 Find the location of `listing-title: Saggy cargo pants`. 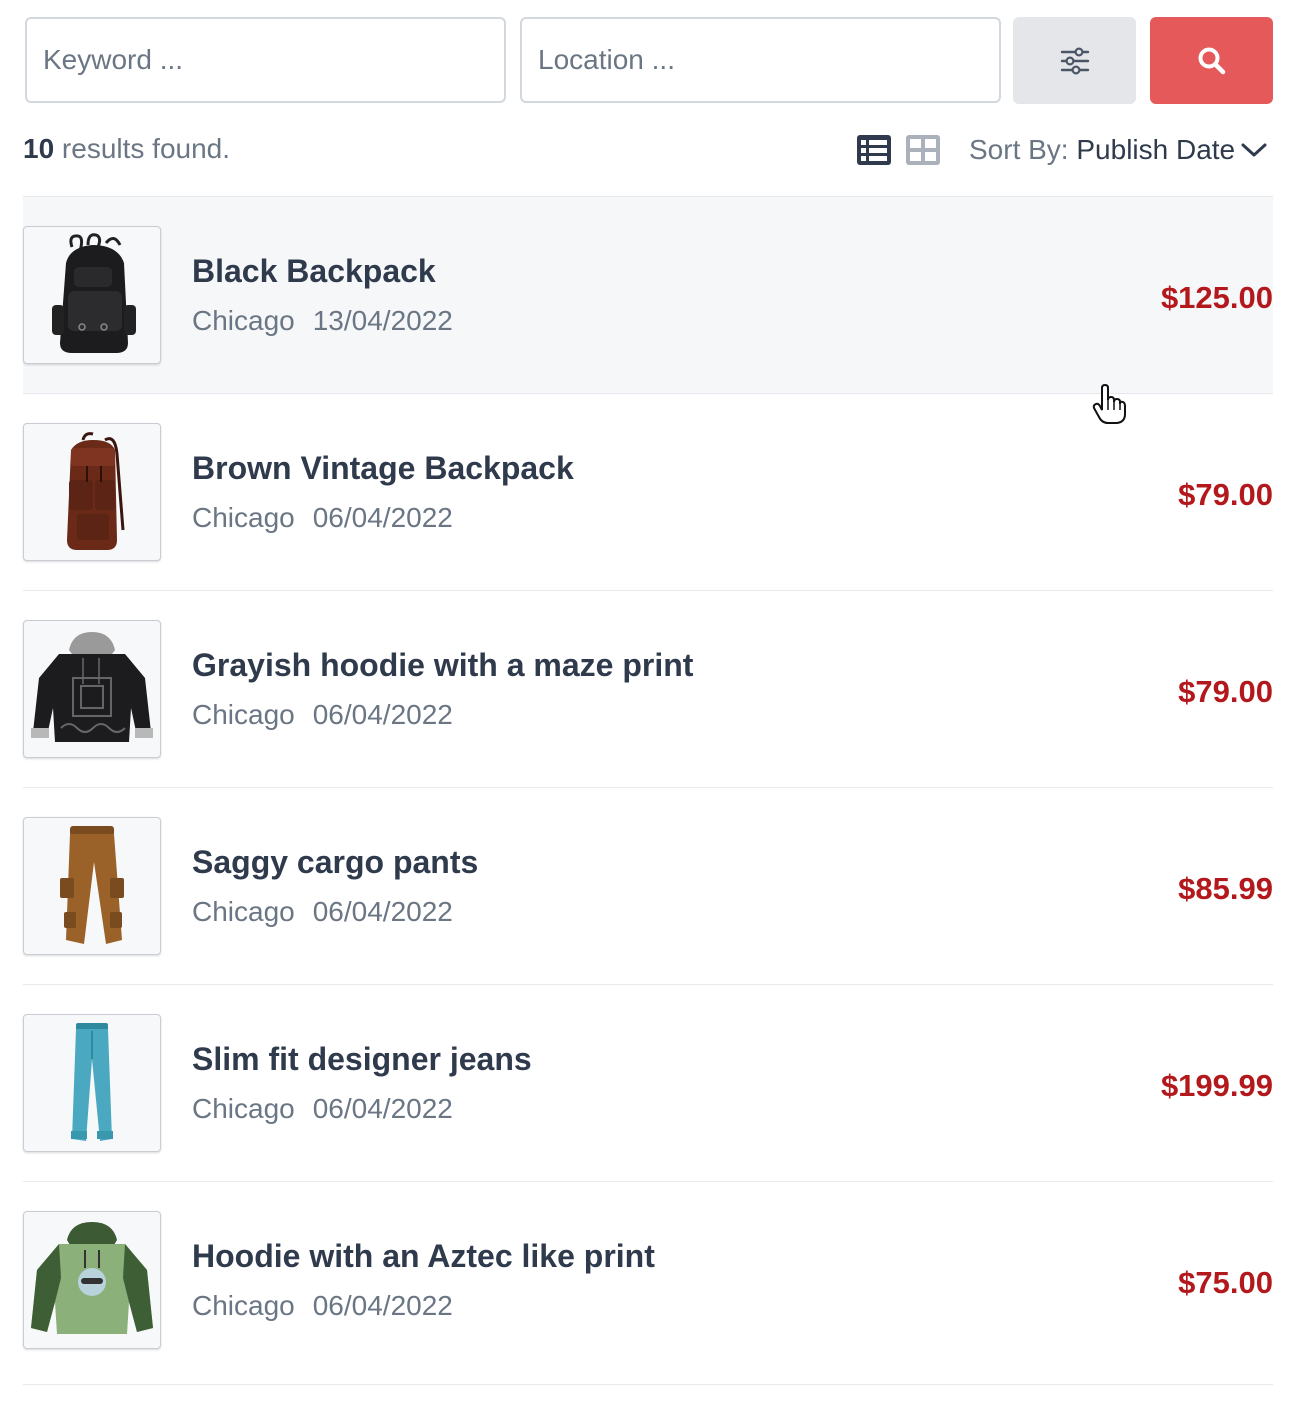

listing-title: Saggy cargo pants is located at coordinates (335, 862).